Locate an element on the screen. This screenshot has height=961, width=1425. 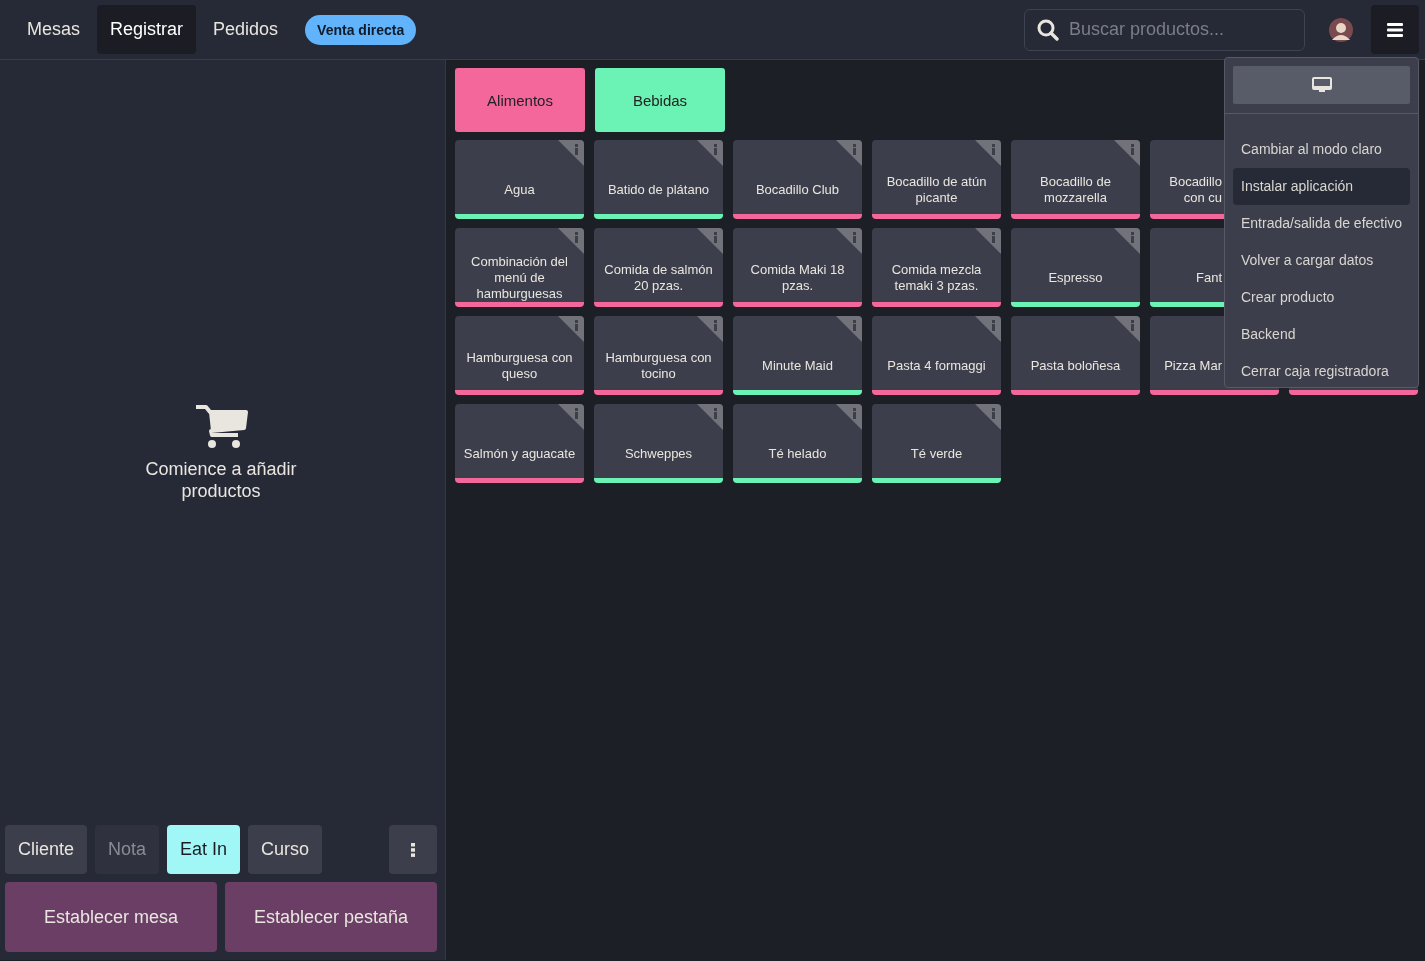
product-tile: Hamburguesa con queso is located at coordinates (519, 355).